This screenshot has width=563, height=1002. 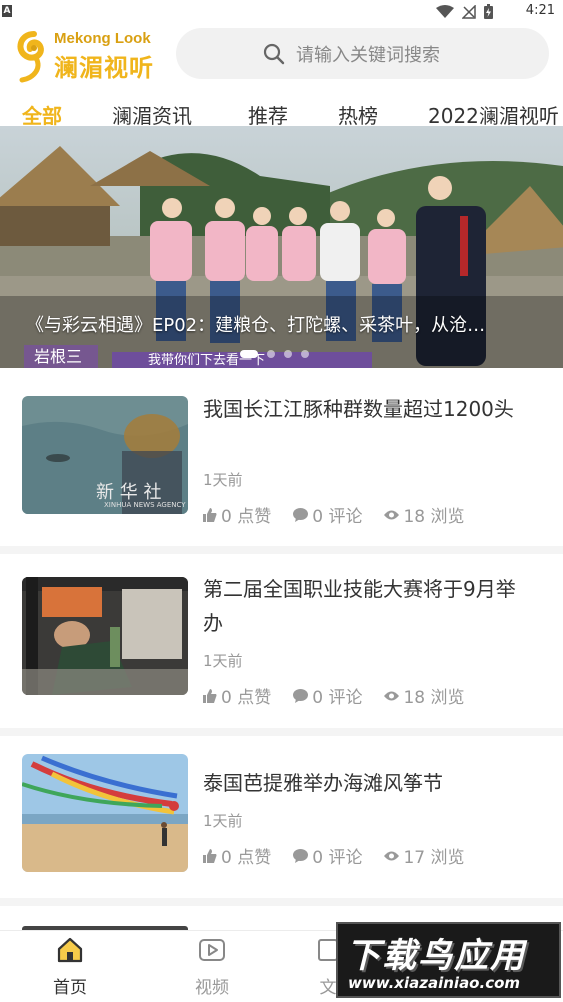 I want to click on nav-home: 首页, so click(x=70, y=967).